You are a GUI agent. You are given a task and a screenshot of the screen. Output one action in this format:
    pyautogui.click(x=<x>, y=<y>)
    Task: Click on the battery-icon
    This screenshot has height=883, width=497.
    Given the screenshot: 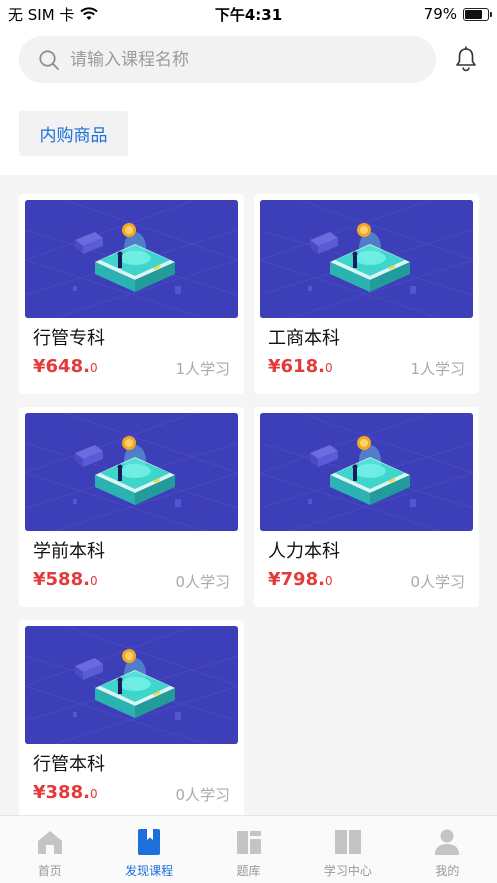 What is the action you would take?
    pyautogui.click(x=477, y=14)
    